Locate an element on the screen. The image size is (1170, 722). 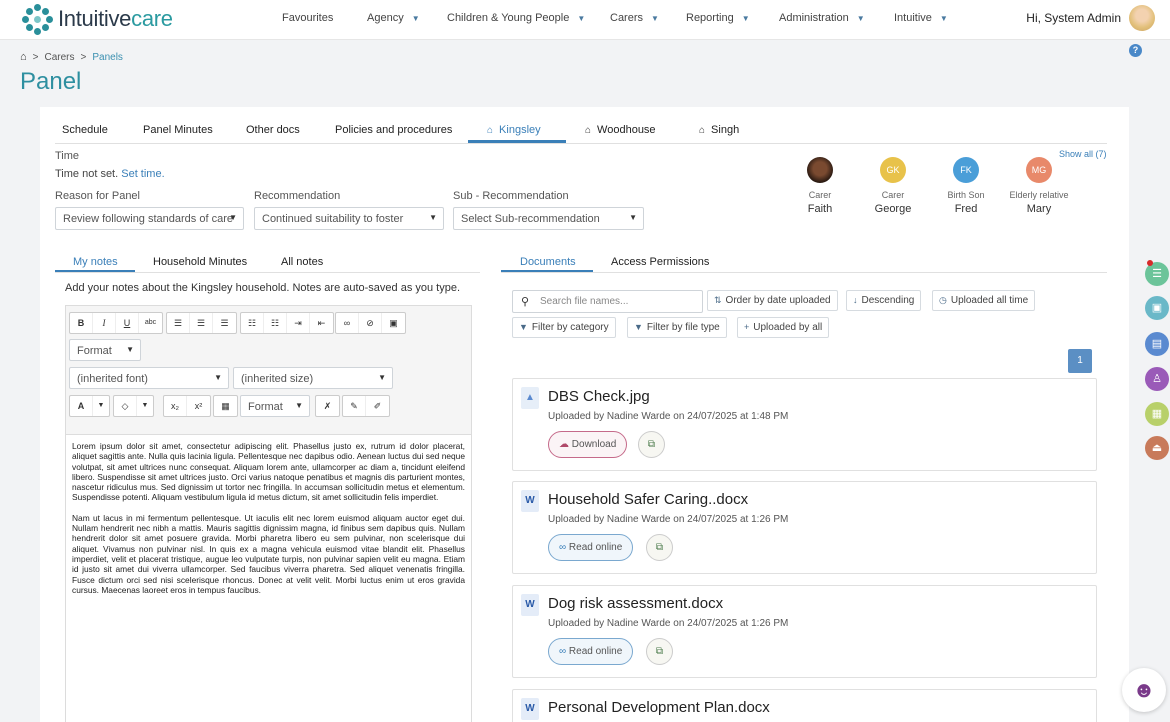
filter-category-button: ▼ Filter by category is located at coordinates (564, 327).